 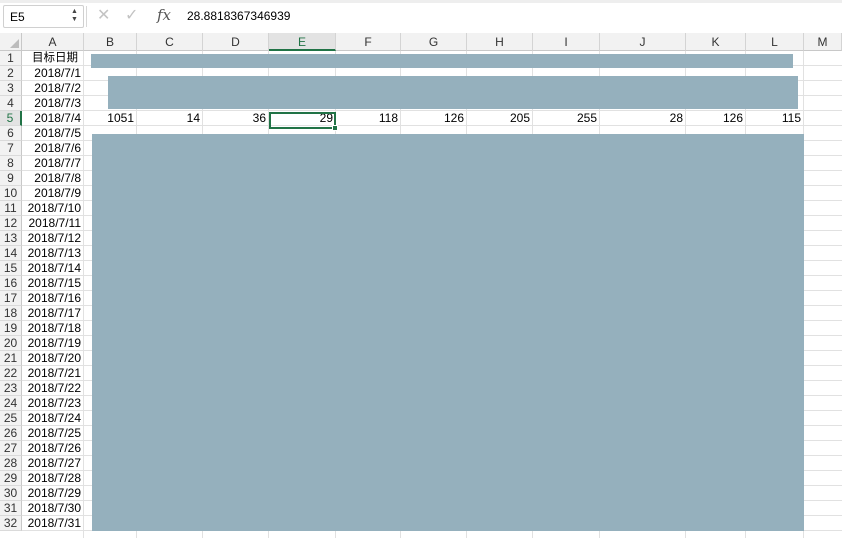 What do you see at coordinates (236, 118) in the screenshot?
I see `row5-value-cell: 36` at bounding box center [236, 118].